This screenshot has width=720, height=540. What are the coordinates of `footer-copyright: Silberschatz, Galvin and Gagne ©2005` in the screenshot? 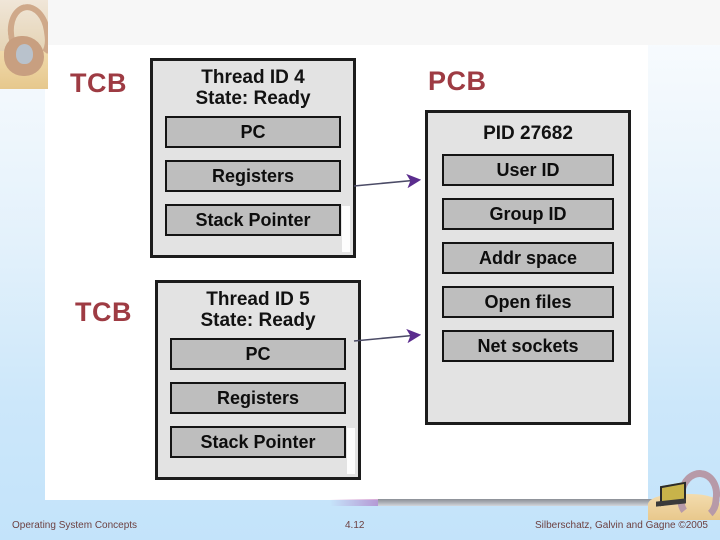 It's located at (621, 525).